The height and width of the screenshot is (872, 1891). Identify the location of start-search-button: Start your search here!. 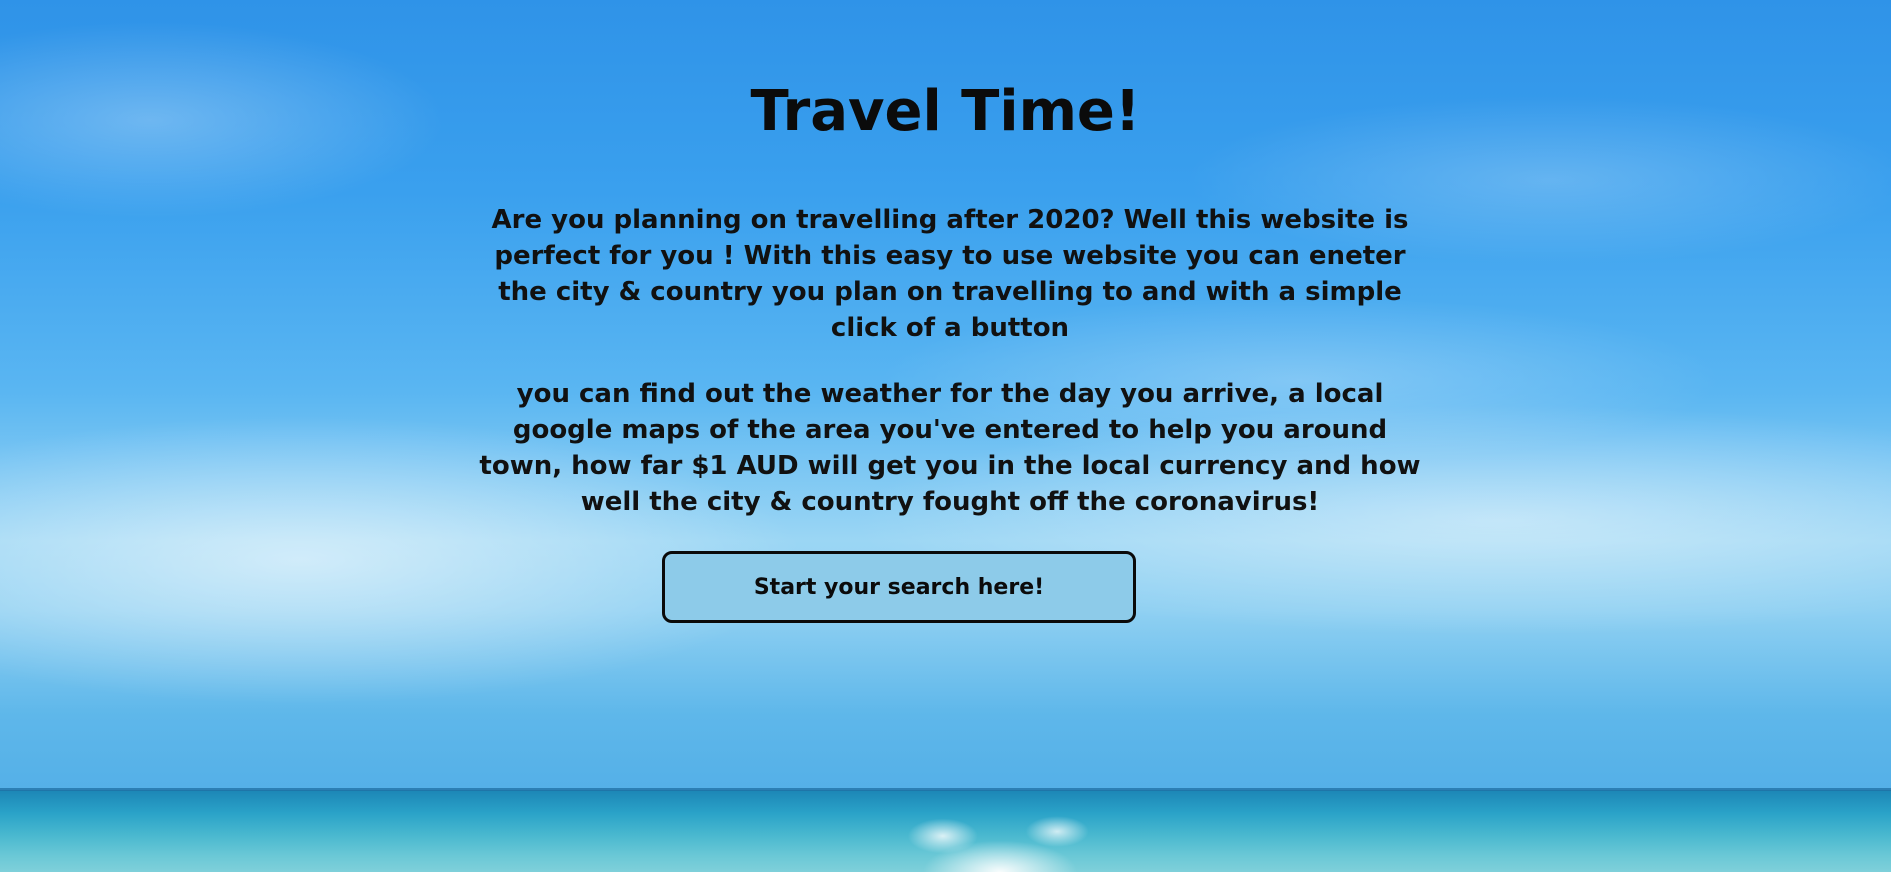
(899, 587).